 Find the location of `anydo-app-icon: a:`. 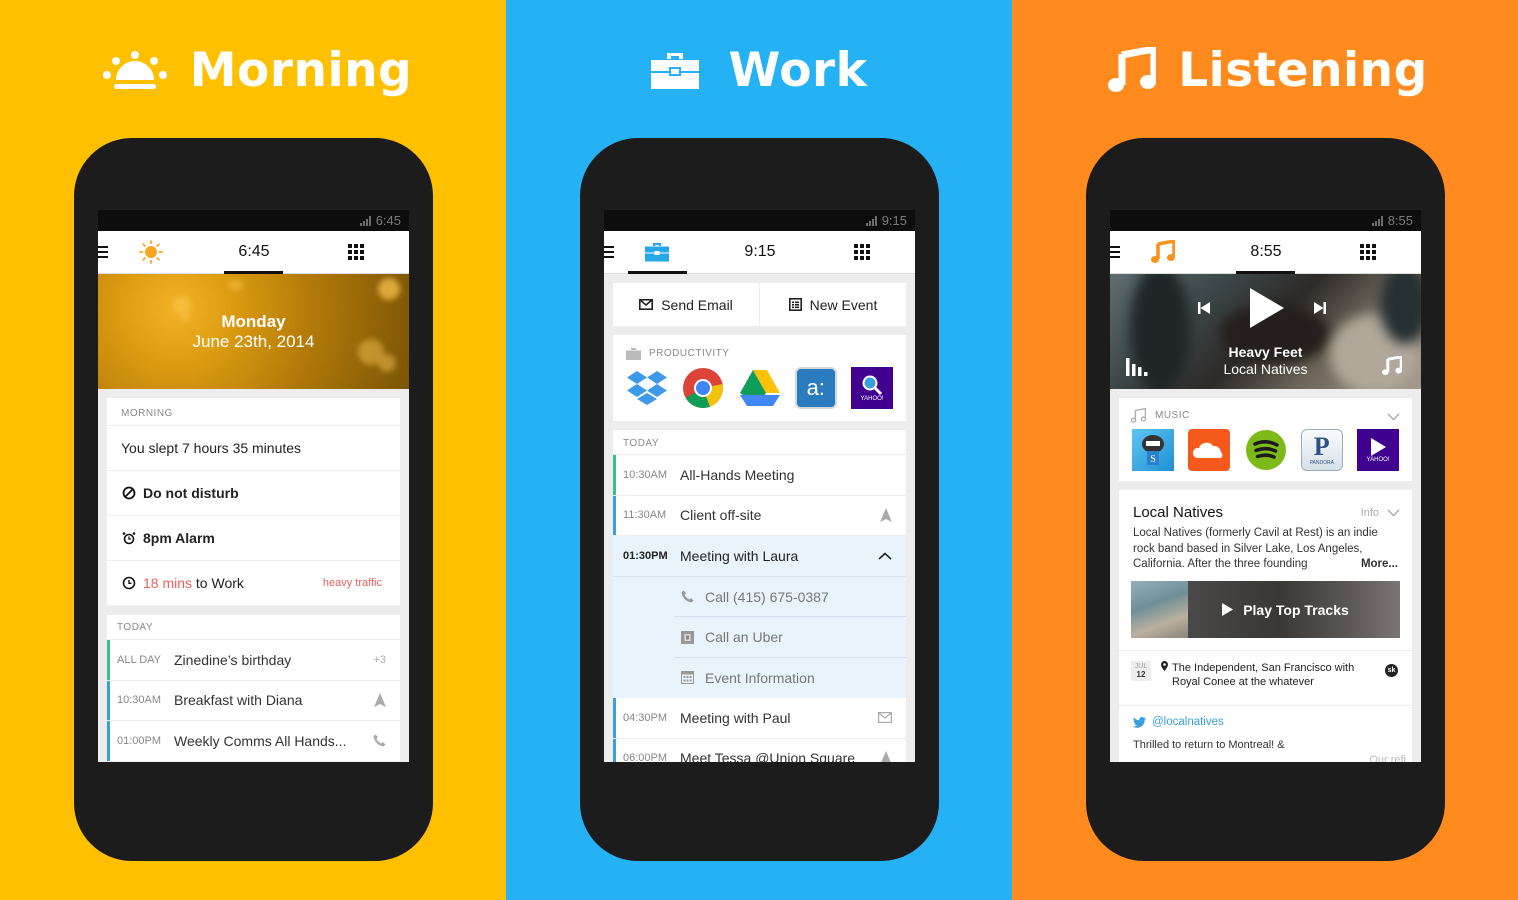

anydo-app-icon: a: is located at coordinates (815, 388).